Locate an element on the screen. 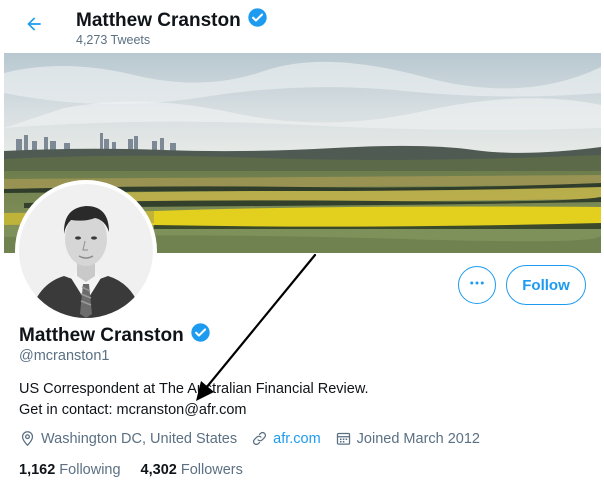 The image size is (604, 488). joined-item: Joined March 2012 is located at coordinates (407, 438).